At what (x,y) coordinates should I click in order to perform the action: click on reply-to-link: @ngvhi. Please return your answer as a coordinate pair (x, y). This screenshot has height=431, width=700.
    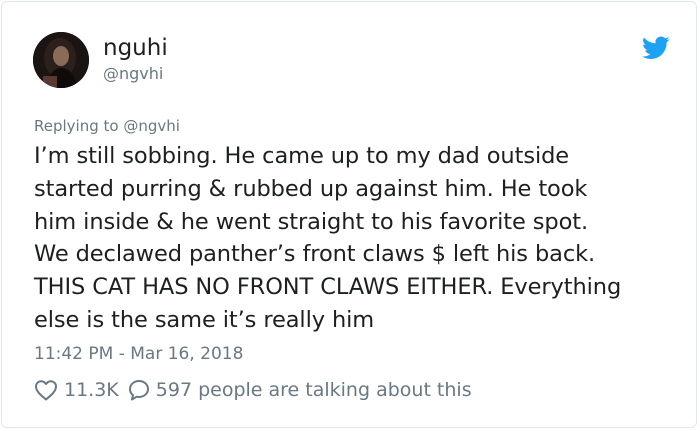
    Looking at the image, I should click on (151, 126).